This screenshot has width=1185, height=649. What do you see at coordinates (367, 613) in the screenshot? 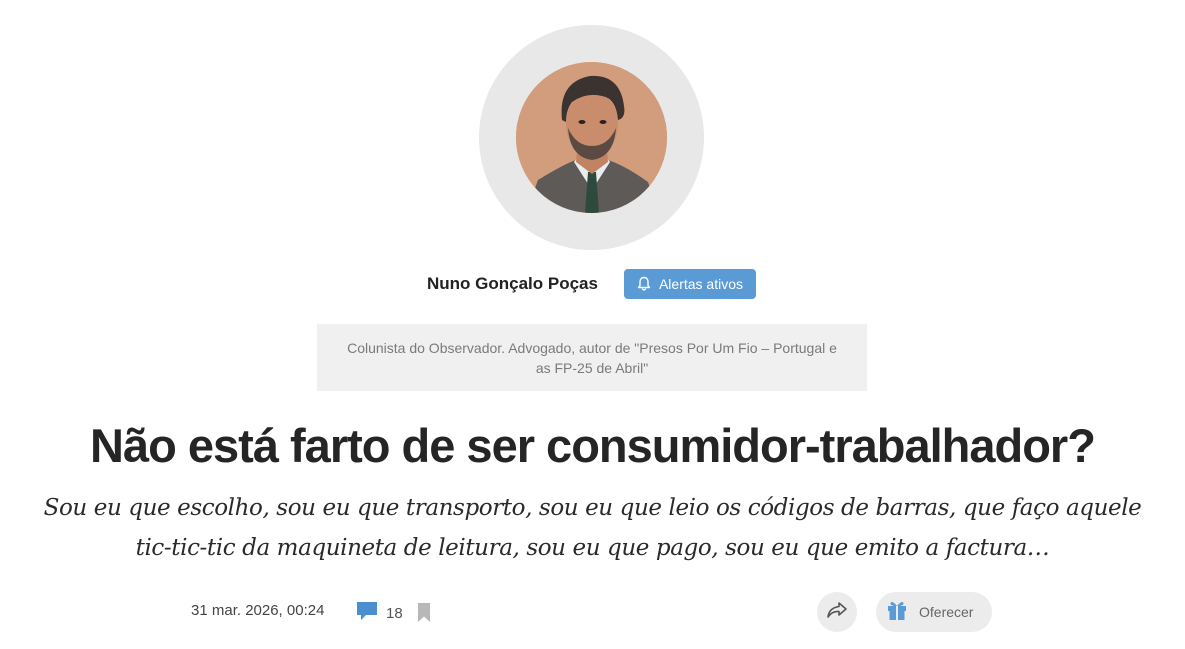
I see `comment-bubble-icon` at bounding box center [367, 613].